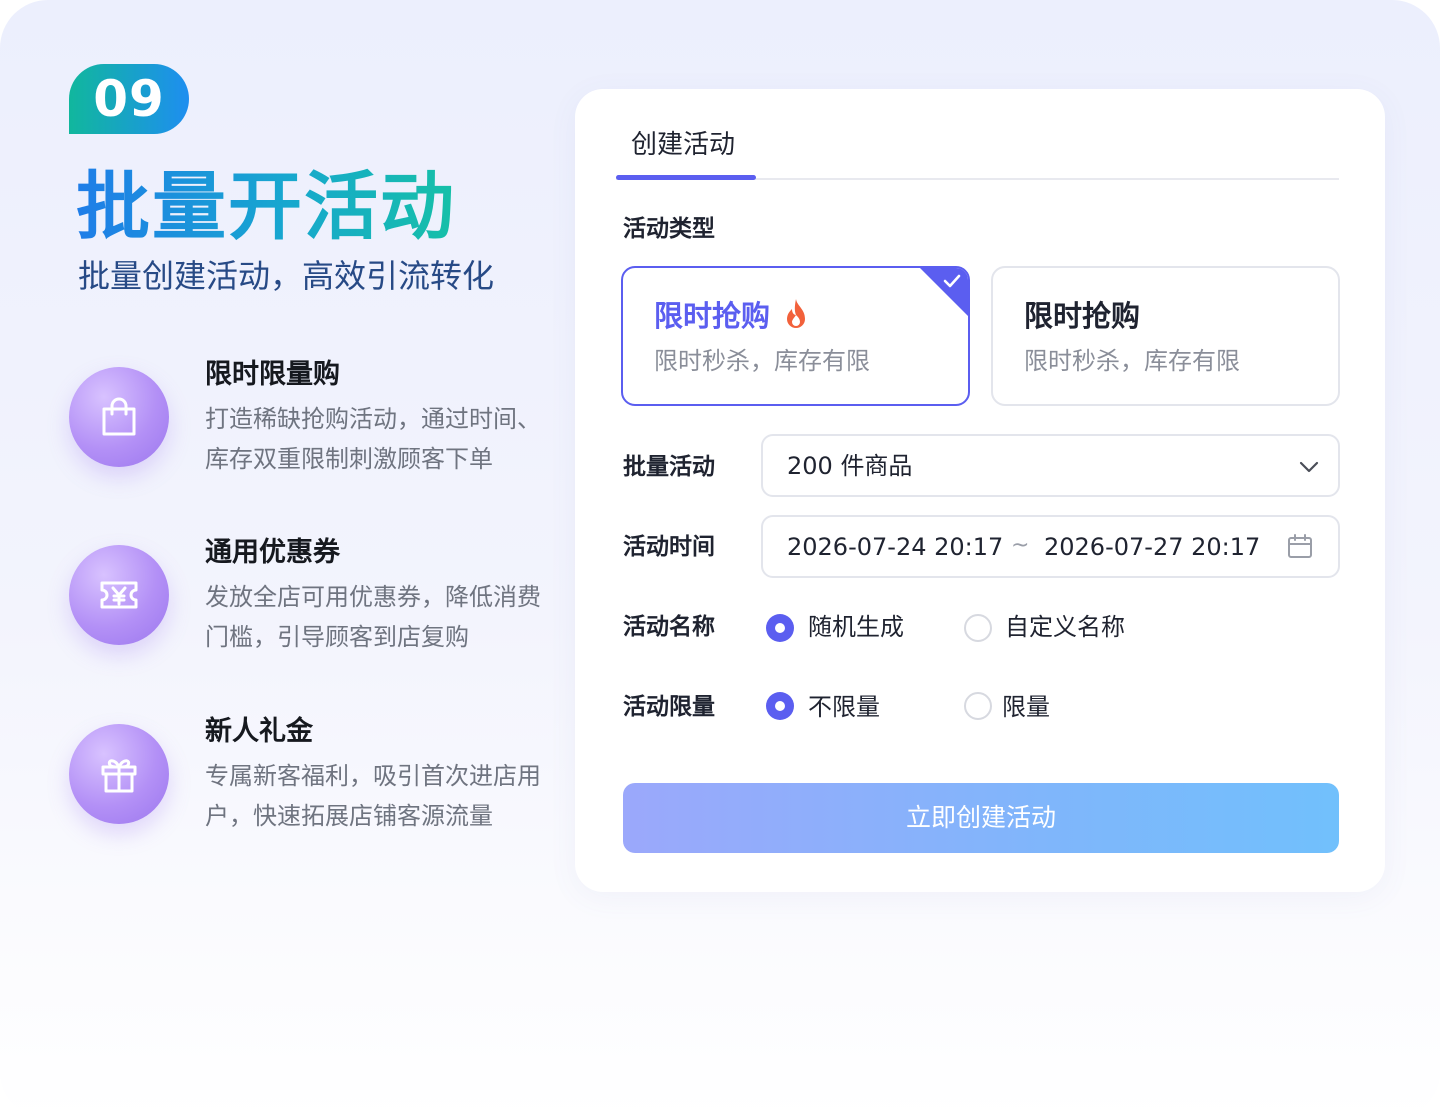  I want to click on select-value: 200 件商品, so click(850, 466).